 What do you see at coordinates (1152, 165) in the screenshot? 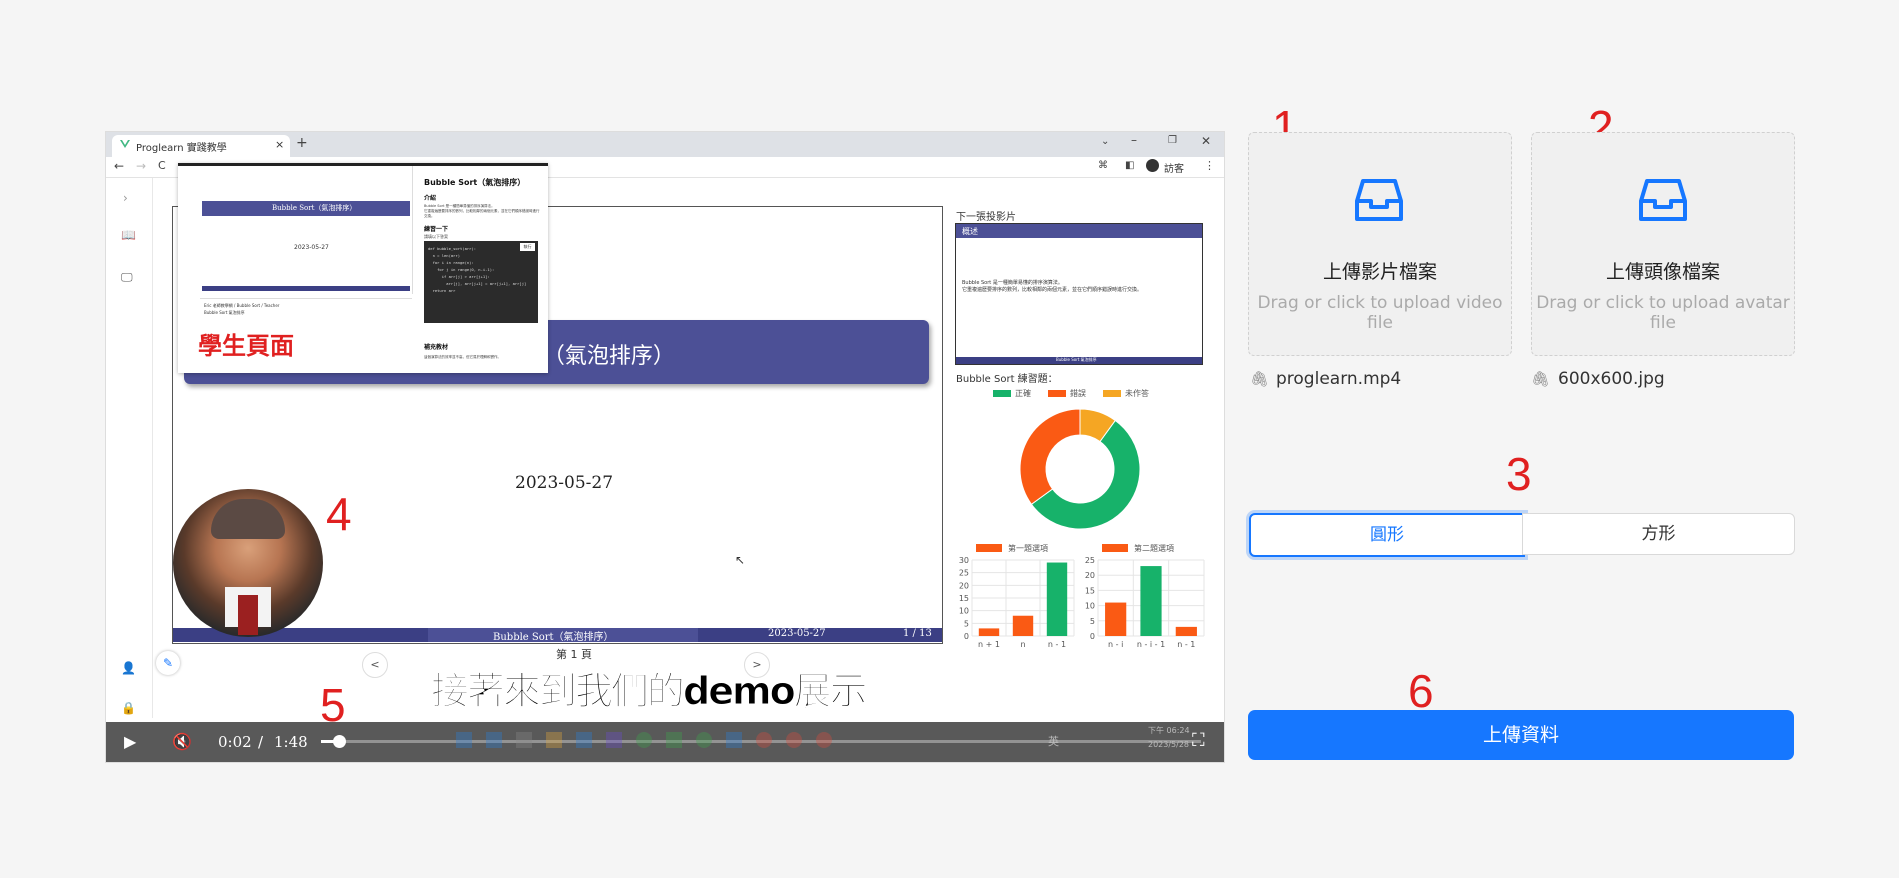
I see `profile-icon` at bounding box center [1152, 165].